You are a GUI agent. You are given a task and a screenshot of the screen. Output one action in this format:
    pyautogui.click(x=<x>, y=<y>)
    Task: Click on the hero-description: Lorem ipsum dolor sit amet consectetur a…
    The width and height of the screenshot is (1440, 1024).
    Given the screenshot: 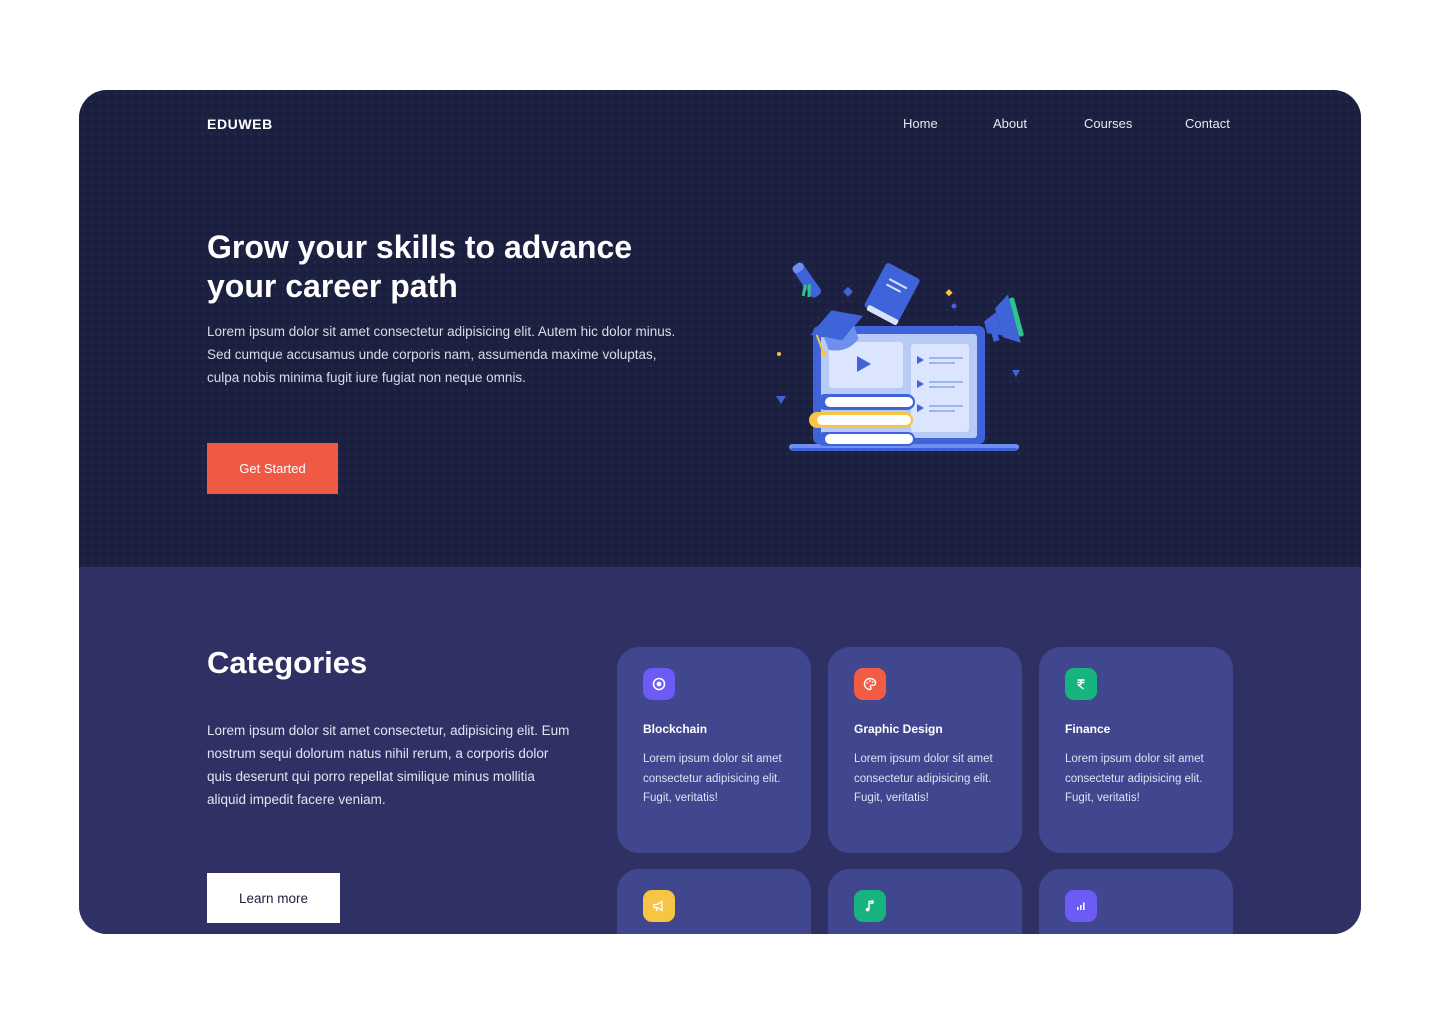 What is the action you would take?
    pyautogui.click(x=441, y=354)
    